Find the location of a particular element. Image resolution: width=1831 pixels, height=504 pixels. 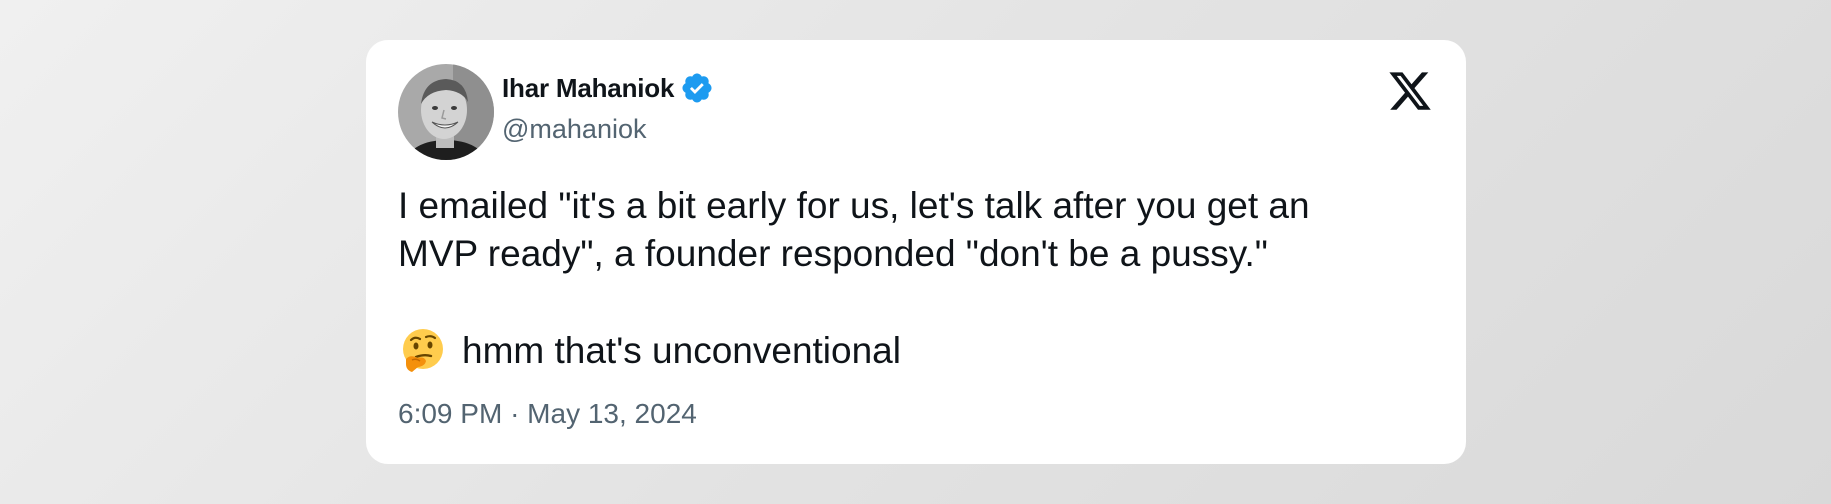

tweet-date: May 13, 2024 is located at coordinates (612, 413).